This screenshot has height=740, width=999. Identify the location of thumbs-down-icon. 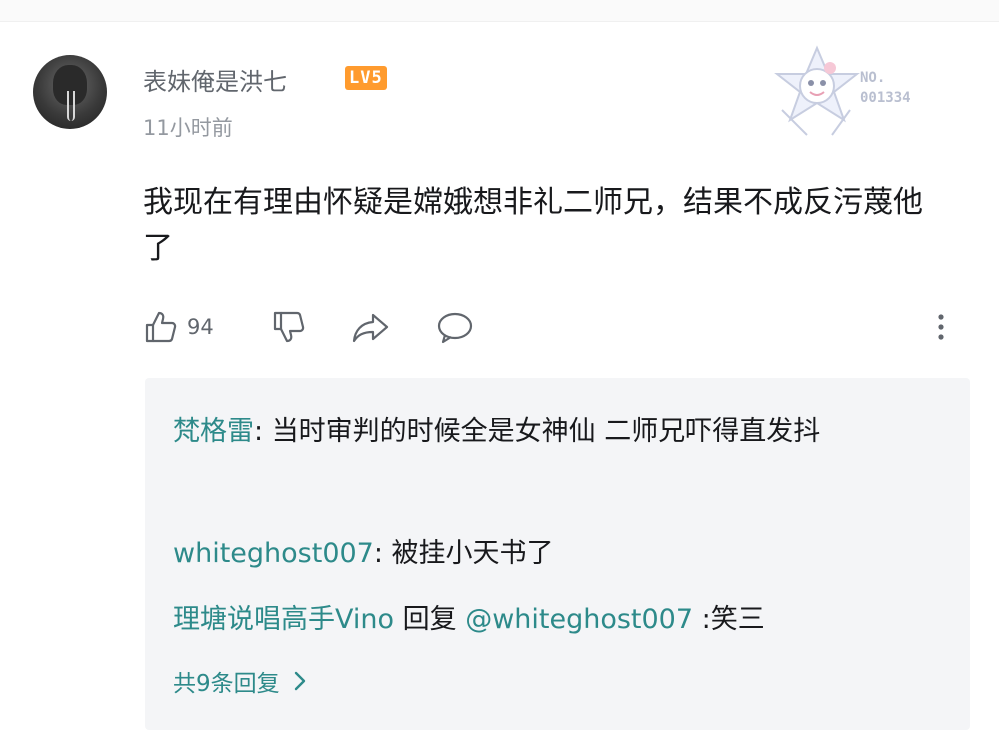
(289, 327).